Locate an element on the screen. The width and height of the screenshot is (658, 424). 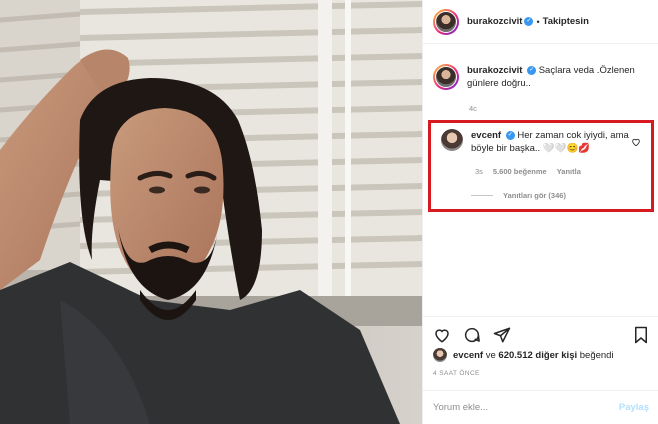
commenter-avatar is located at coordinates (452, 140).